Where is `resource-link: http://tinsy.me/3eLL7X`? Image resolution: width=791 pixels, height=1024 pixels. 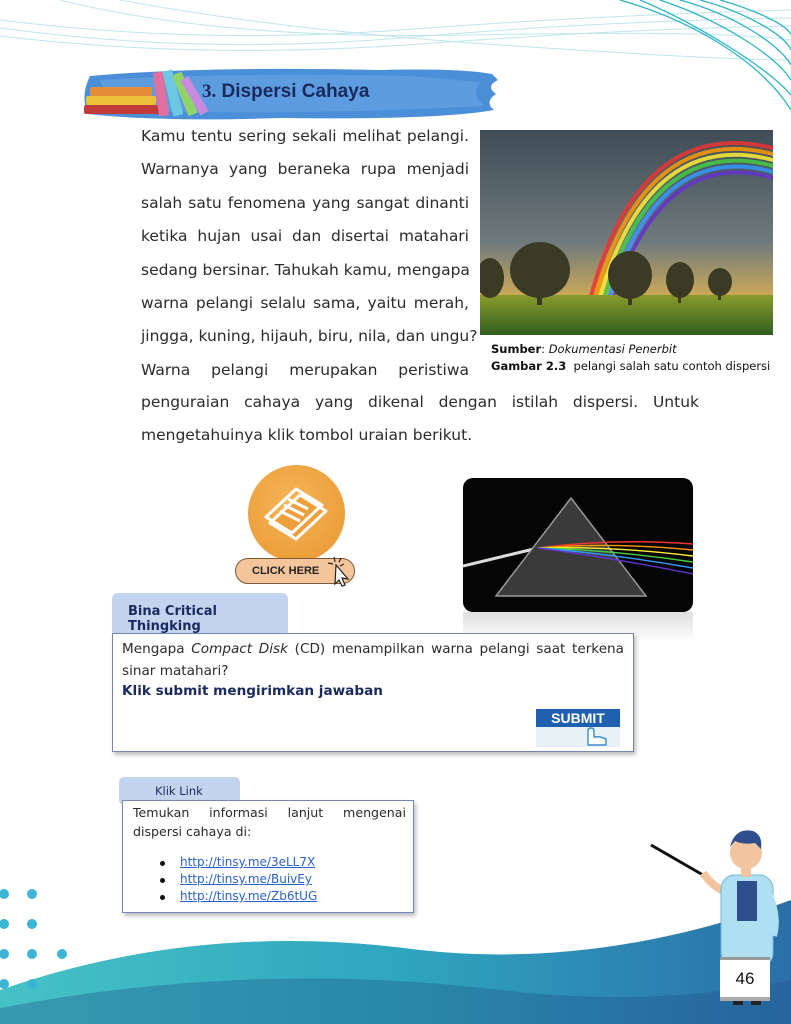 resource-link: http://tinsy.me/3eLL7X is located at coordinates (247, 862).